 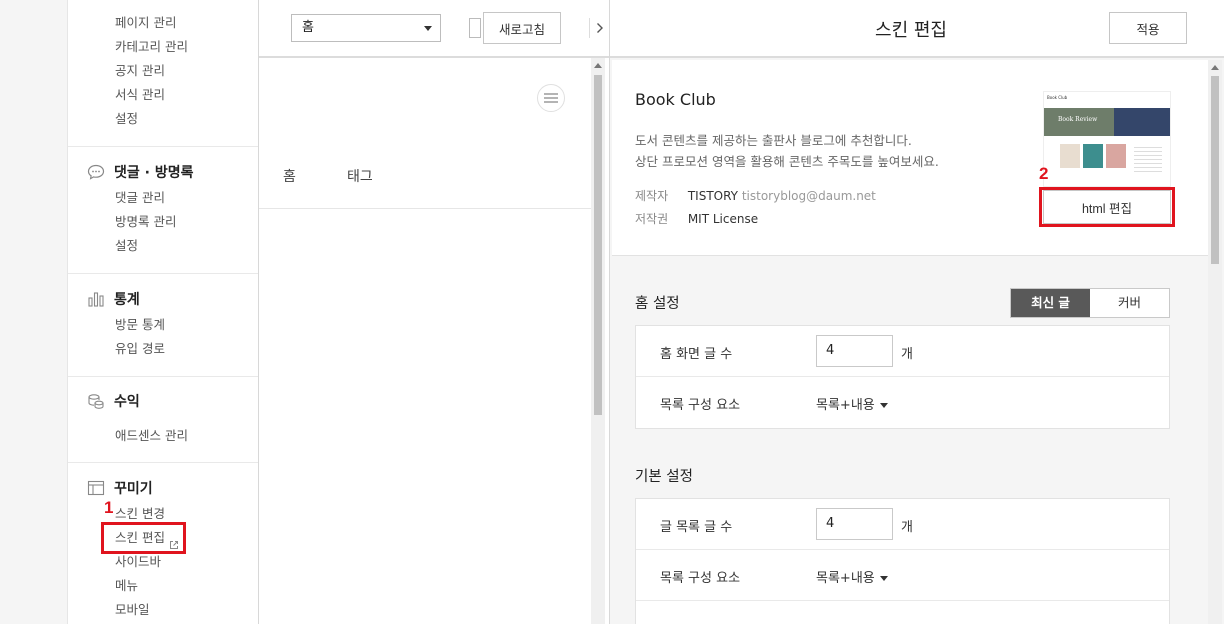 What do you see at coordinates (652, 196) in the screenshot?
I see `skin-maker-label: 제작자` at bounding box center [652, 196].